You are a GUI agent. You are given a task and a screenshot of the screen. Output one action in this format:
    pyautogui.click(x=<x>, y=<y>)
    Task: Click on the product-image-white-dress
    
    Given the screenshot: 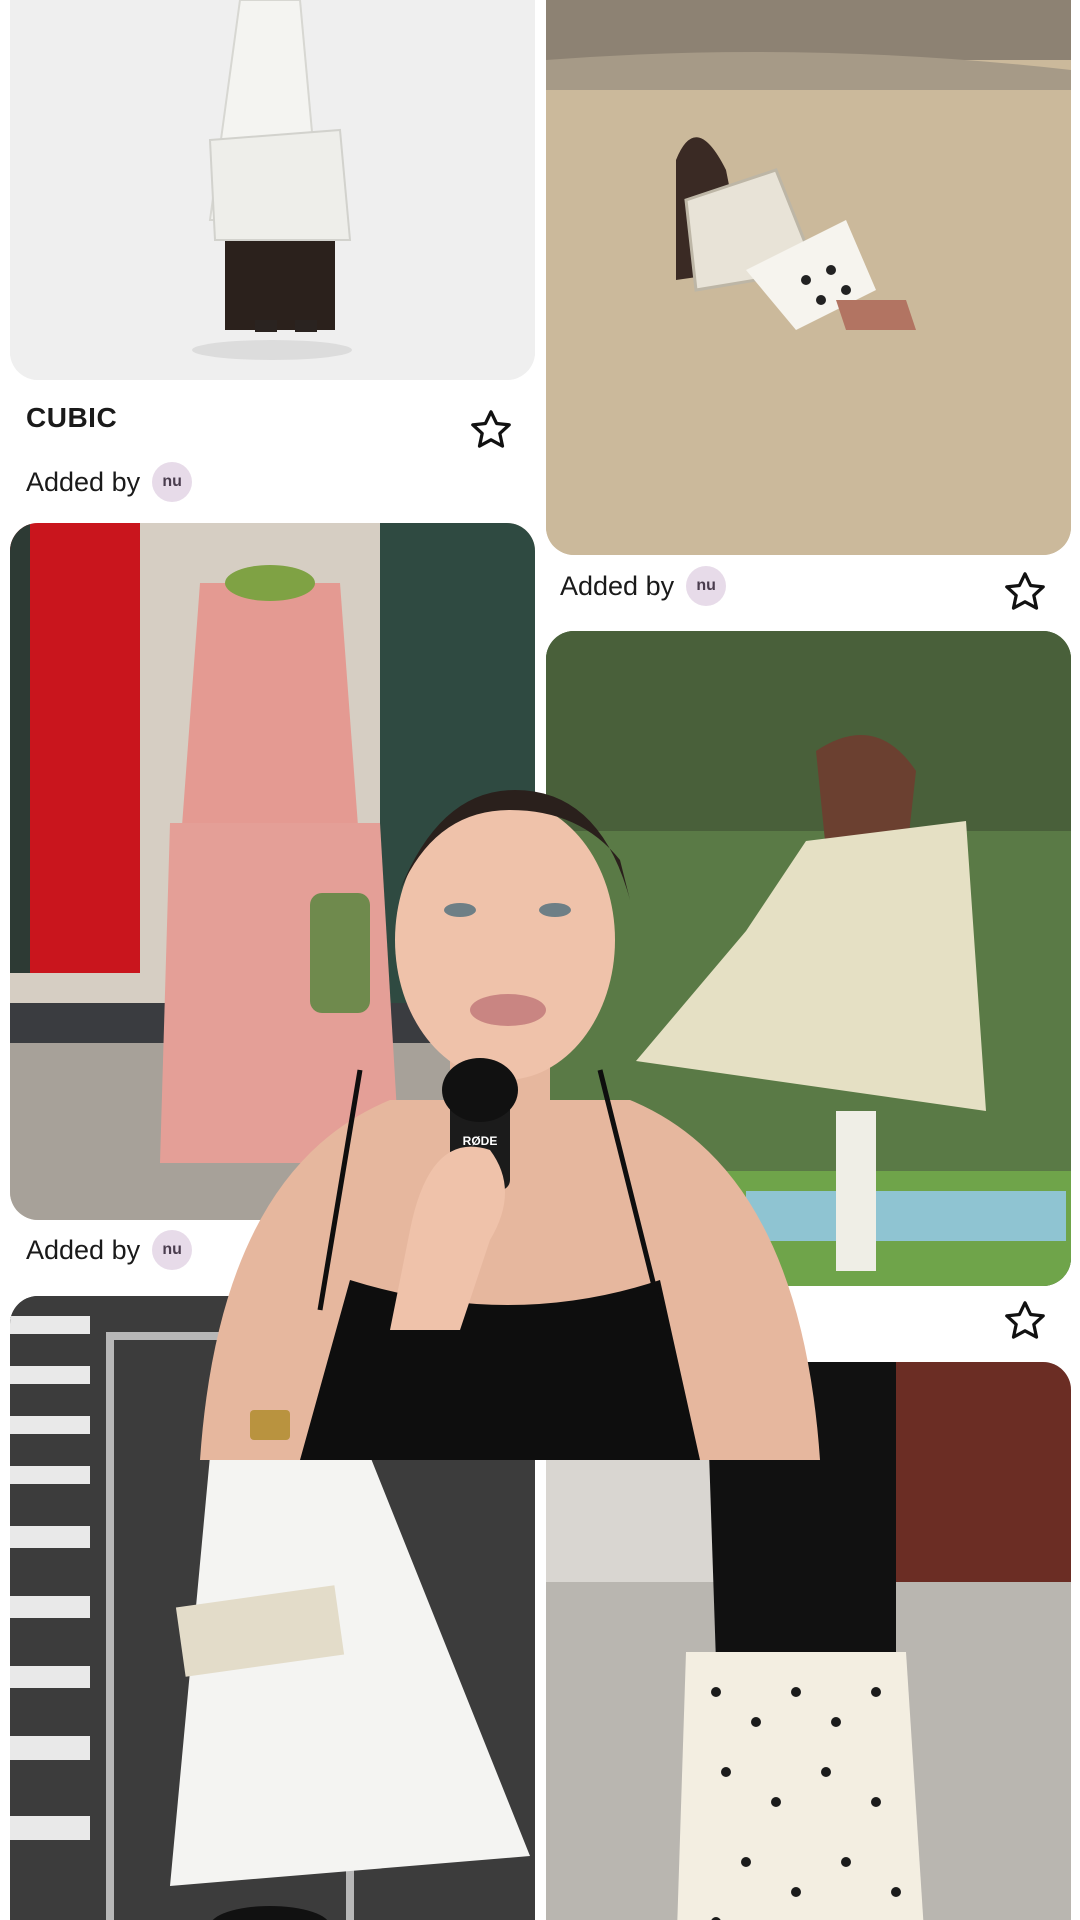 What is the action you would take?
    pyautogui.click(x=272, y=190)
    